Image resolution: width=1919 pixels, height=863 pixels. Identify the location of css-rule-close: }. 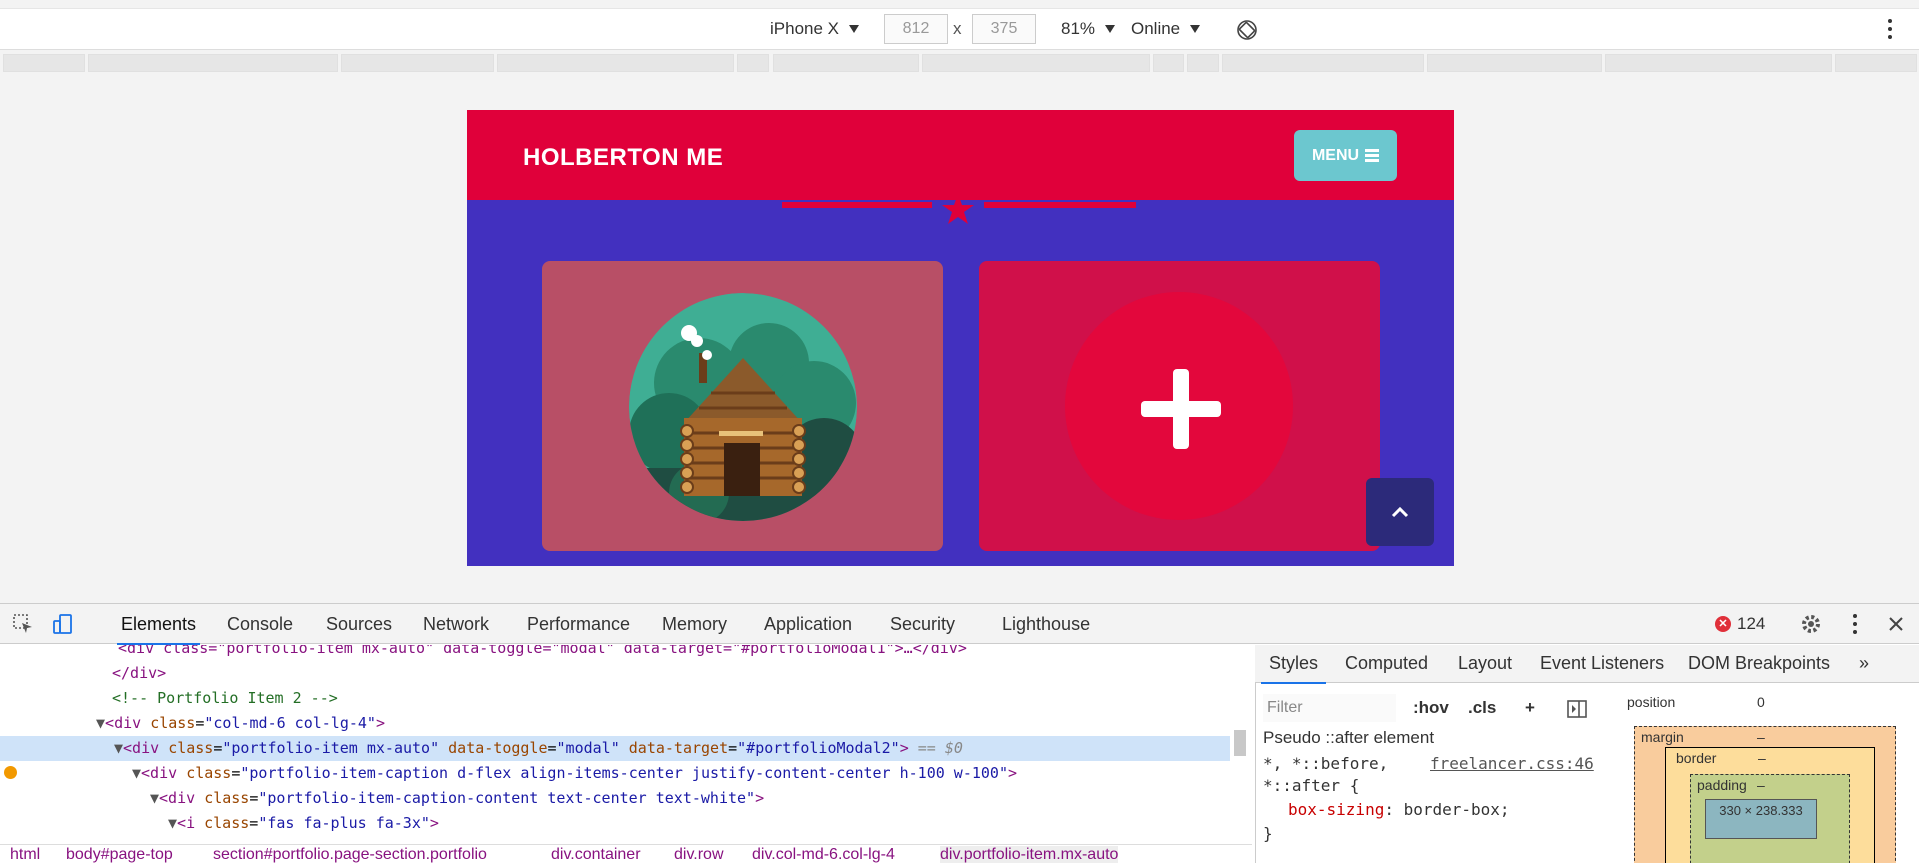
(1268, 833).